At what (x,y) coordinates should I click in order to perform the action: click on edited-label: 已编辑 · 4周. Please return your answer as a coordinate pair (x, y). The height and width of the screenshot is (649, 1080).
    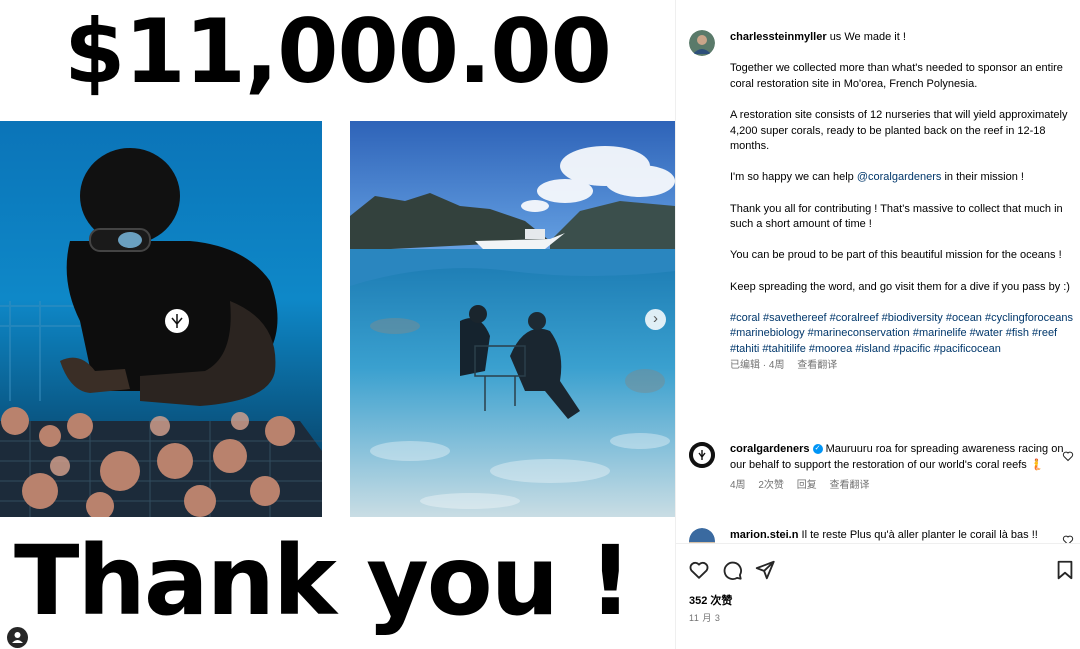
    Looking at the image, I should click on (757, 366).